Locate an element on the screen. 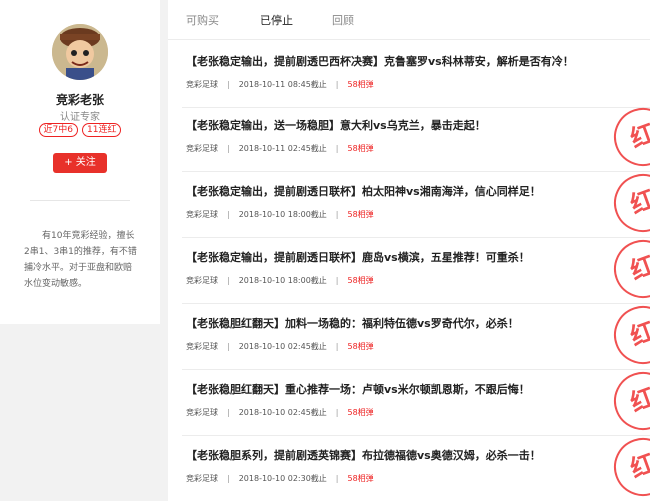 The width and height of the screenshot is (650, 501). item-meta: 竞彩足球 | 2018-10-11 02:45截止 | 58相弹 is located at coordinates (284, 148).